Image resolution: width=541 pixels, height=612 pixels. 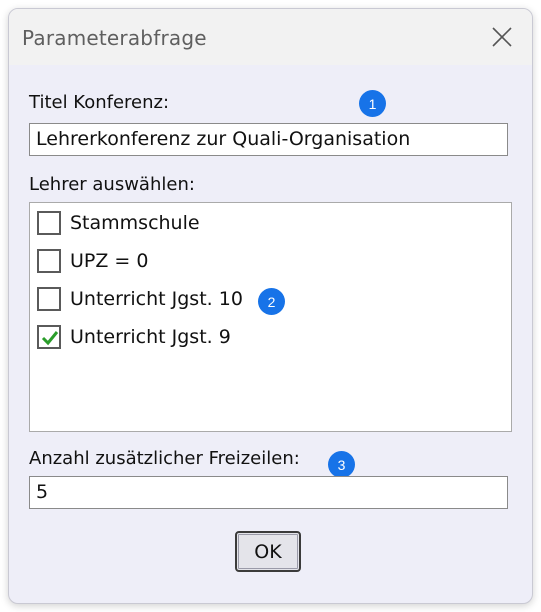 I want to click on checkbox-row-upz: UPZ = 0, so click(x=92, y=261).